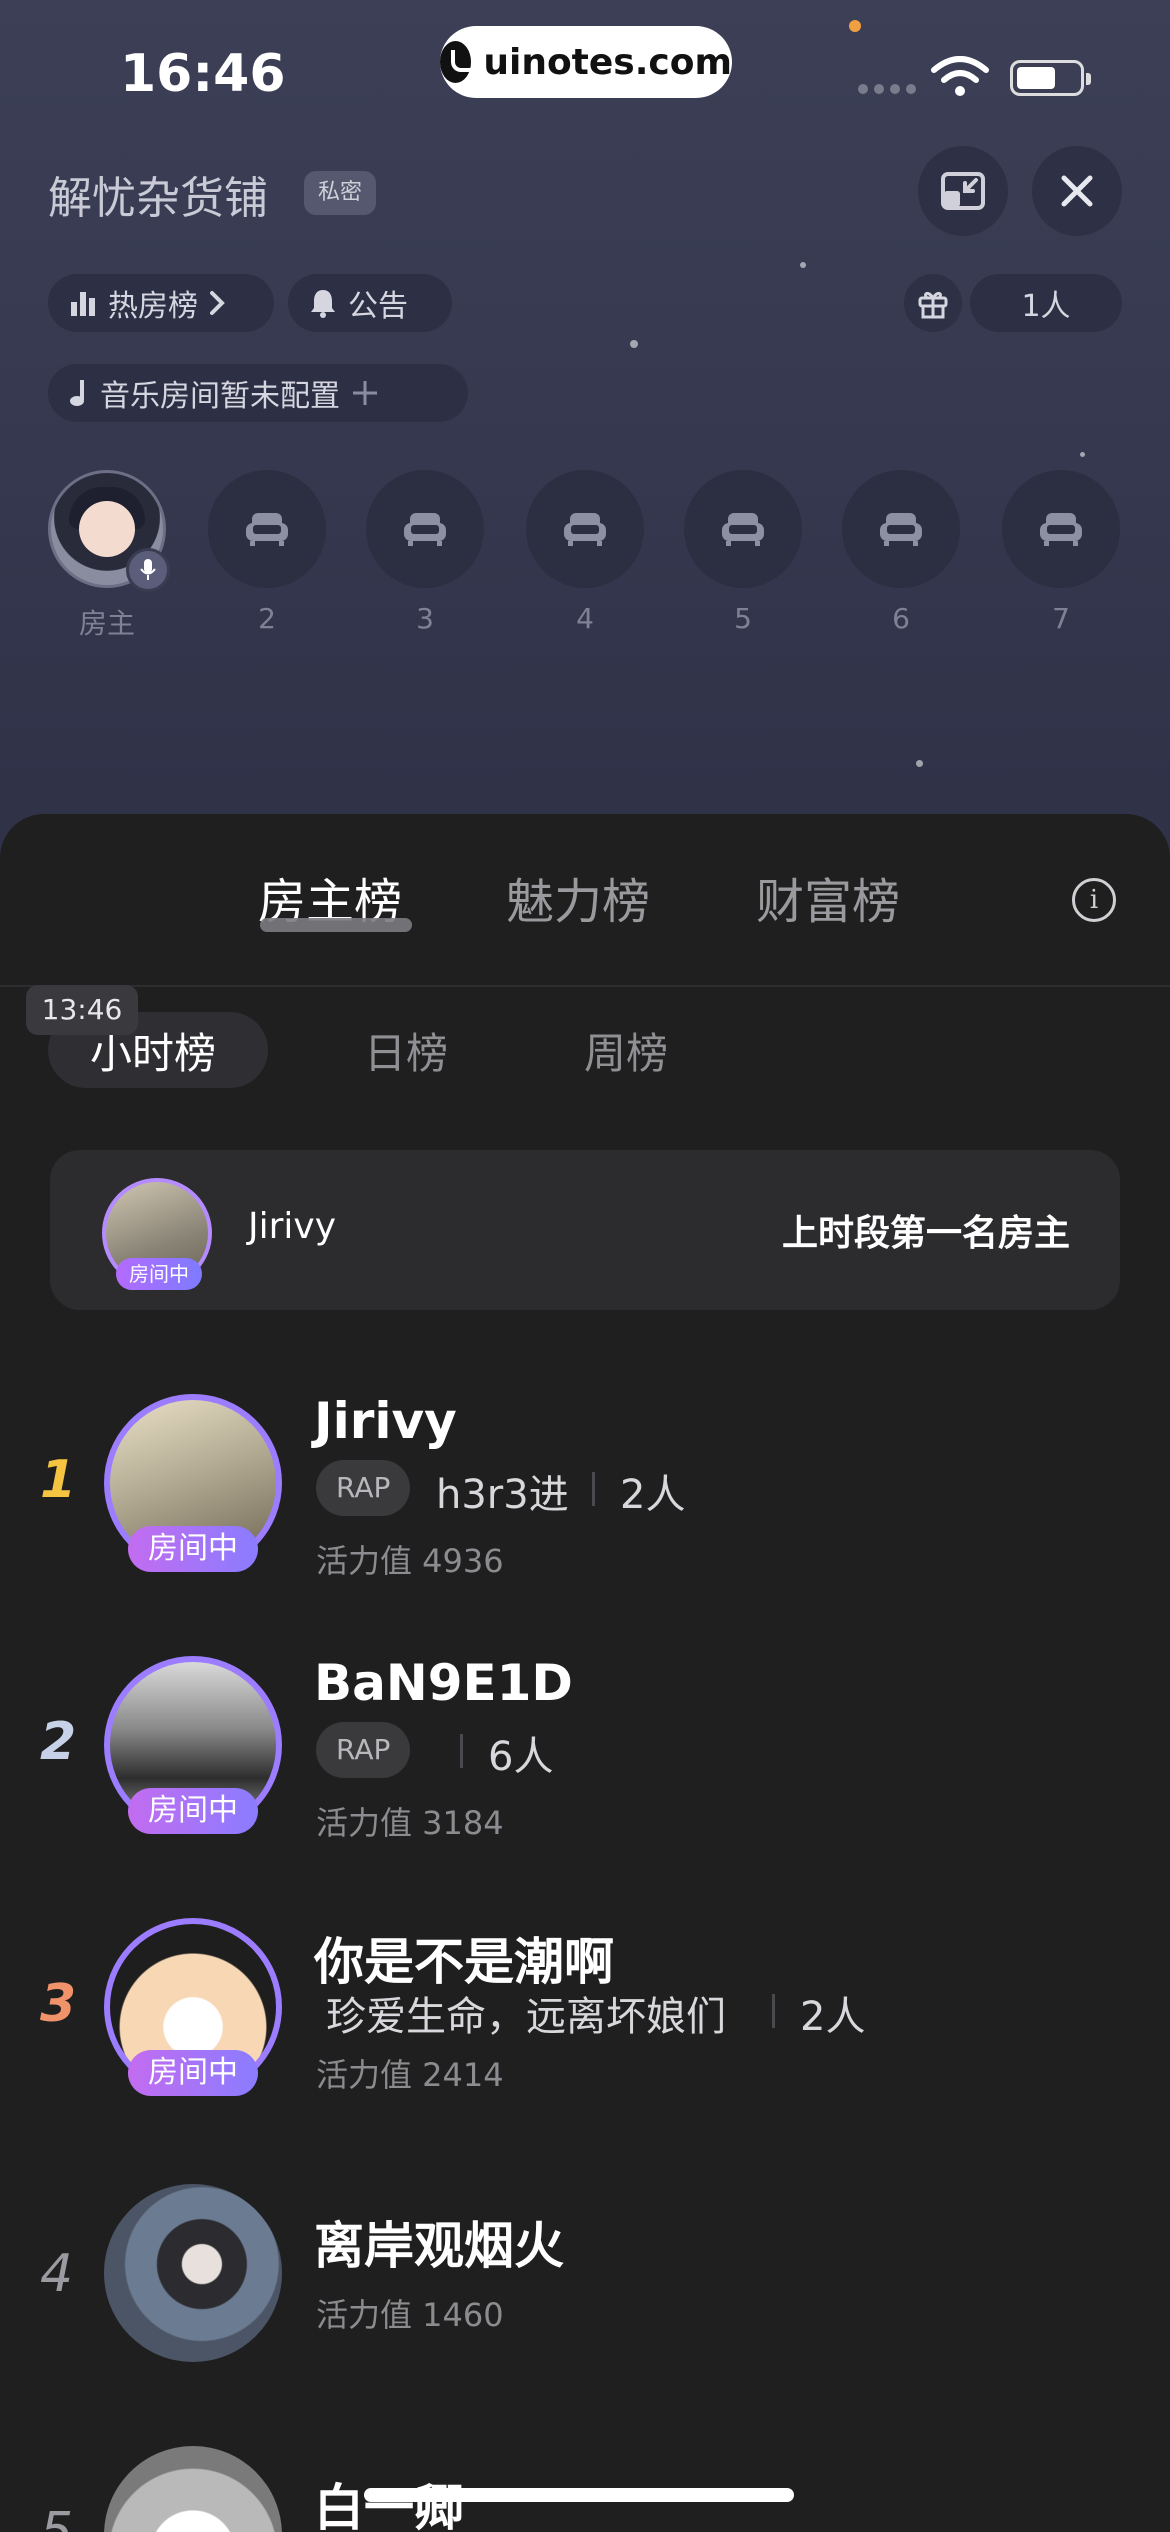 Image resolution: width=1170 pixels, height=2532 pixels. I want to click on list-item: 3 房间中 你是不是潮啊 珍爱生命，远离坏娘们 2人 活力值 2414, so click(585, 2014).